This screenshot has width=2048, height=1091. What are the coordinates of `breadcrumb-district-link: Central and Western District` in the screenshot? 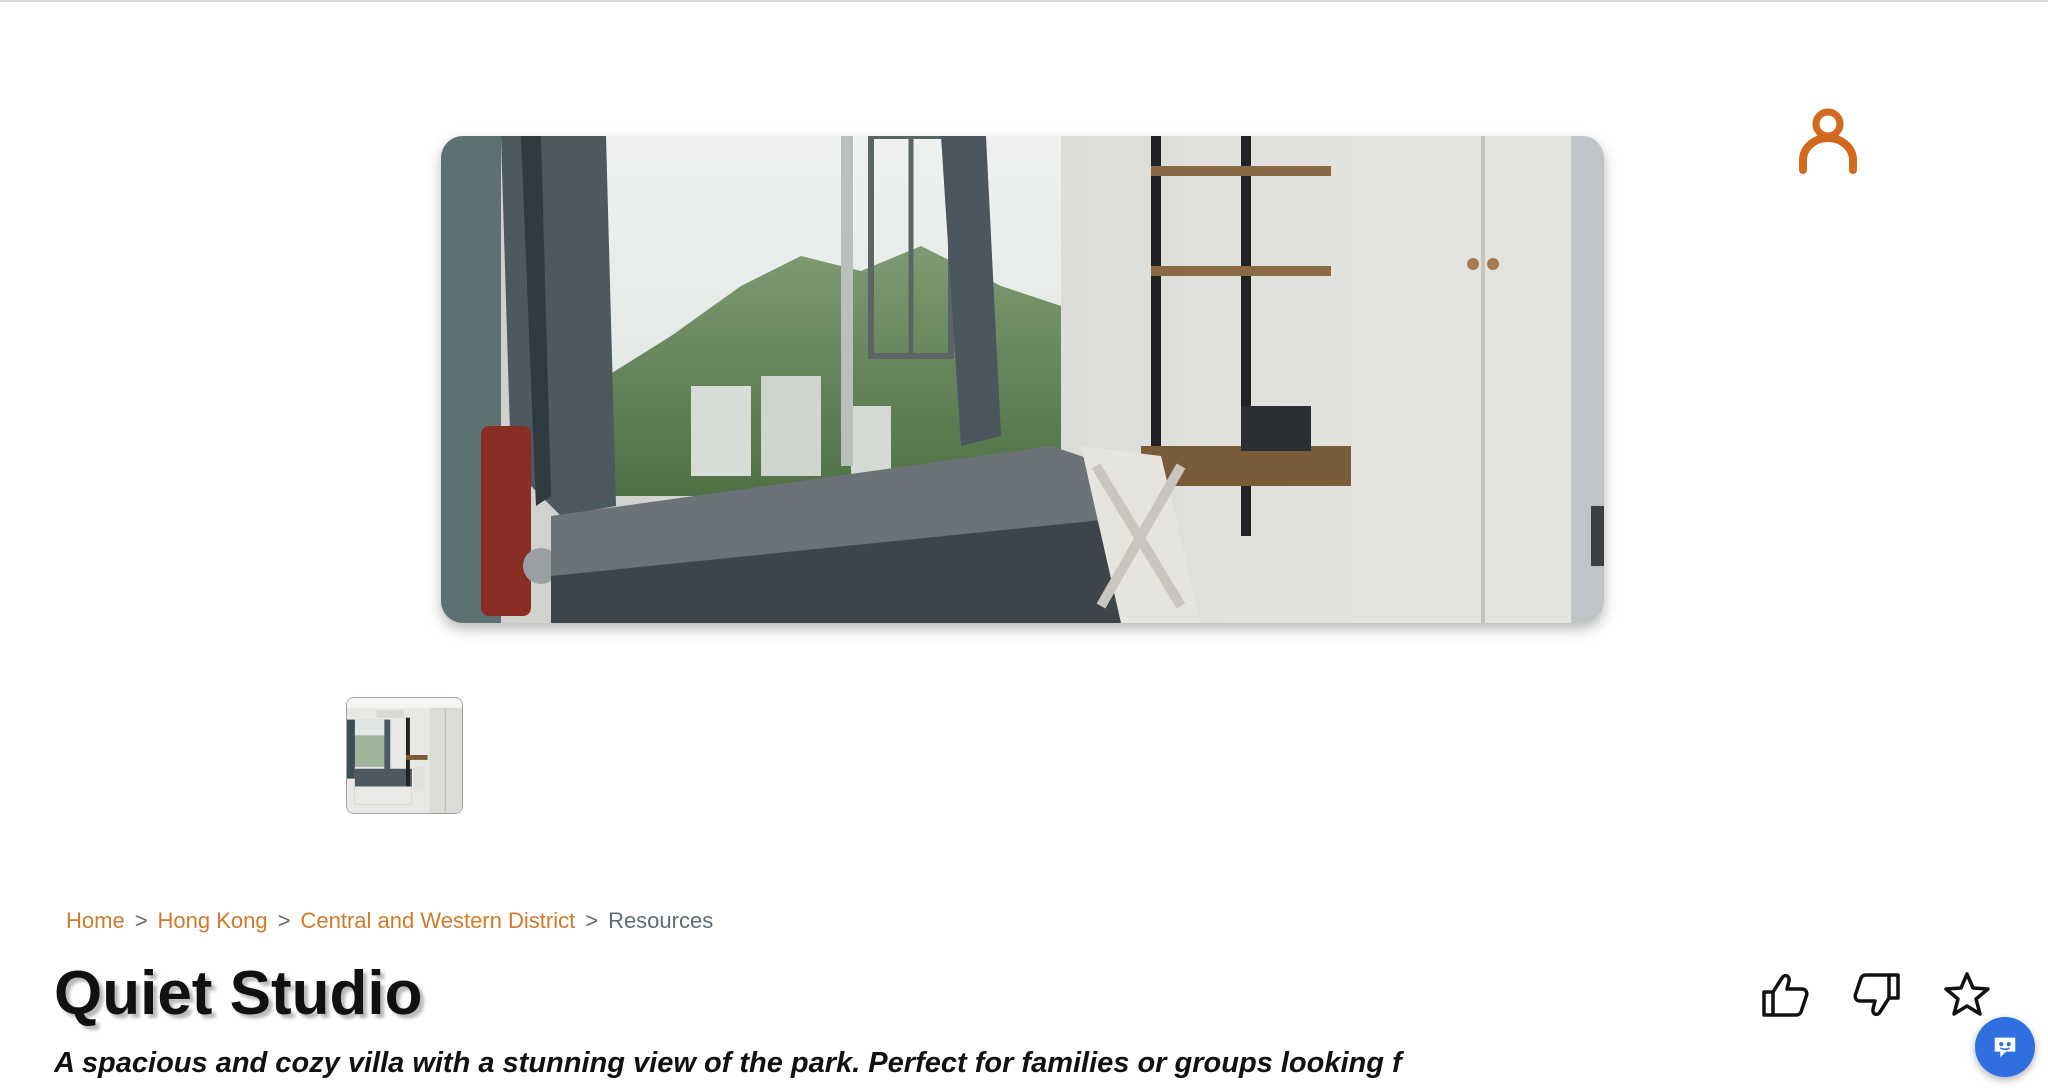 It's located at (438, 921).